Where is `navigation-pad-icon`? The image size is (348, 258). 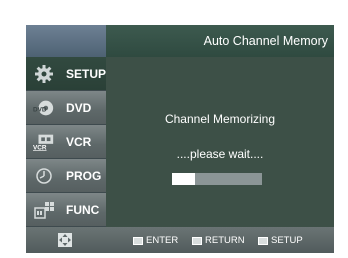 navigation-pad-icon is located at coordinates (65, 240).